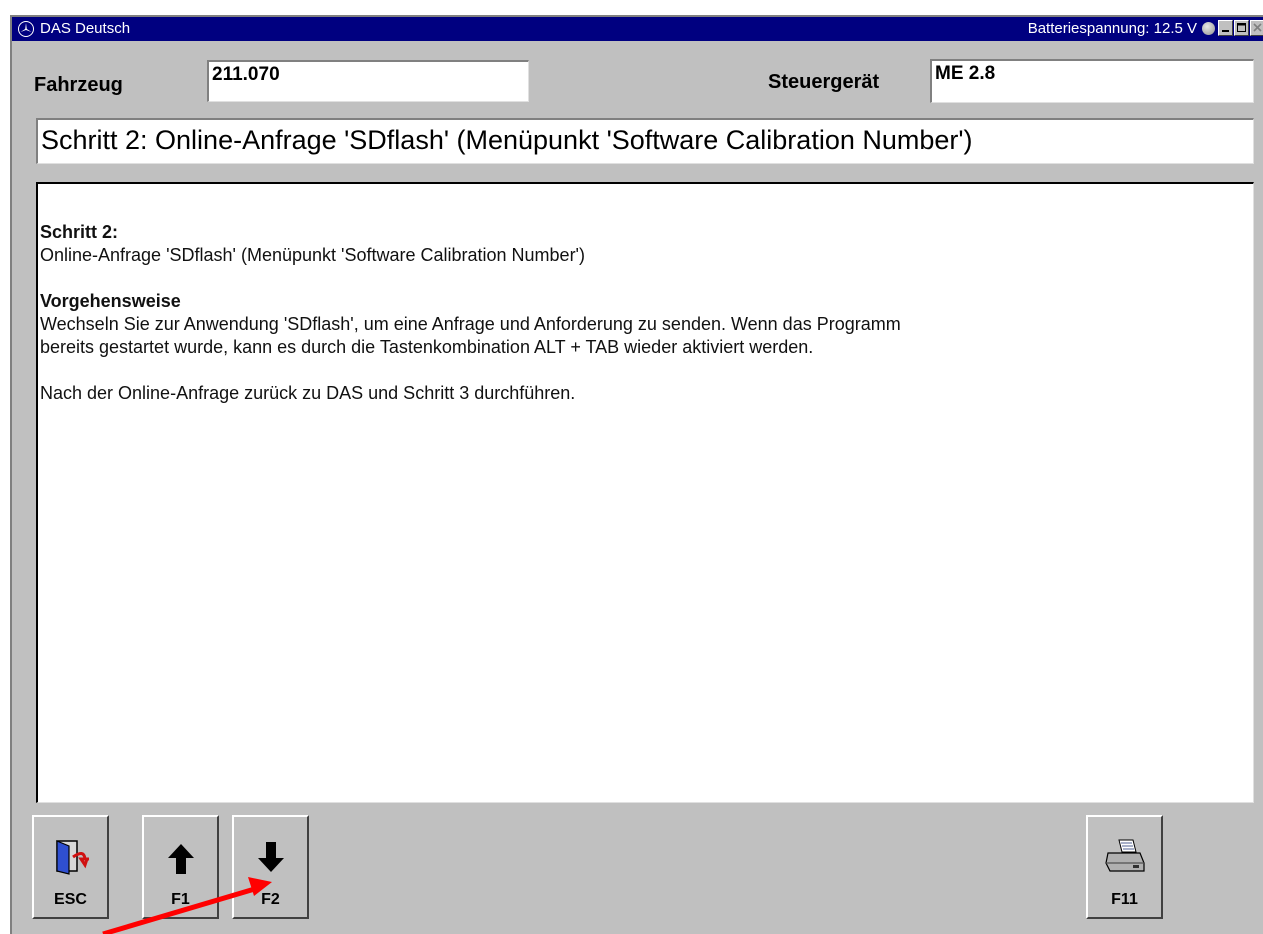 This screenshot has width=1263, height=934. What do you see at coordinates (271, 859) in the screenshot?
I see `arrow-down-icon` at bounding box center [271, 859].